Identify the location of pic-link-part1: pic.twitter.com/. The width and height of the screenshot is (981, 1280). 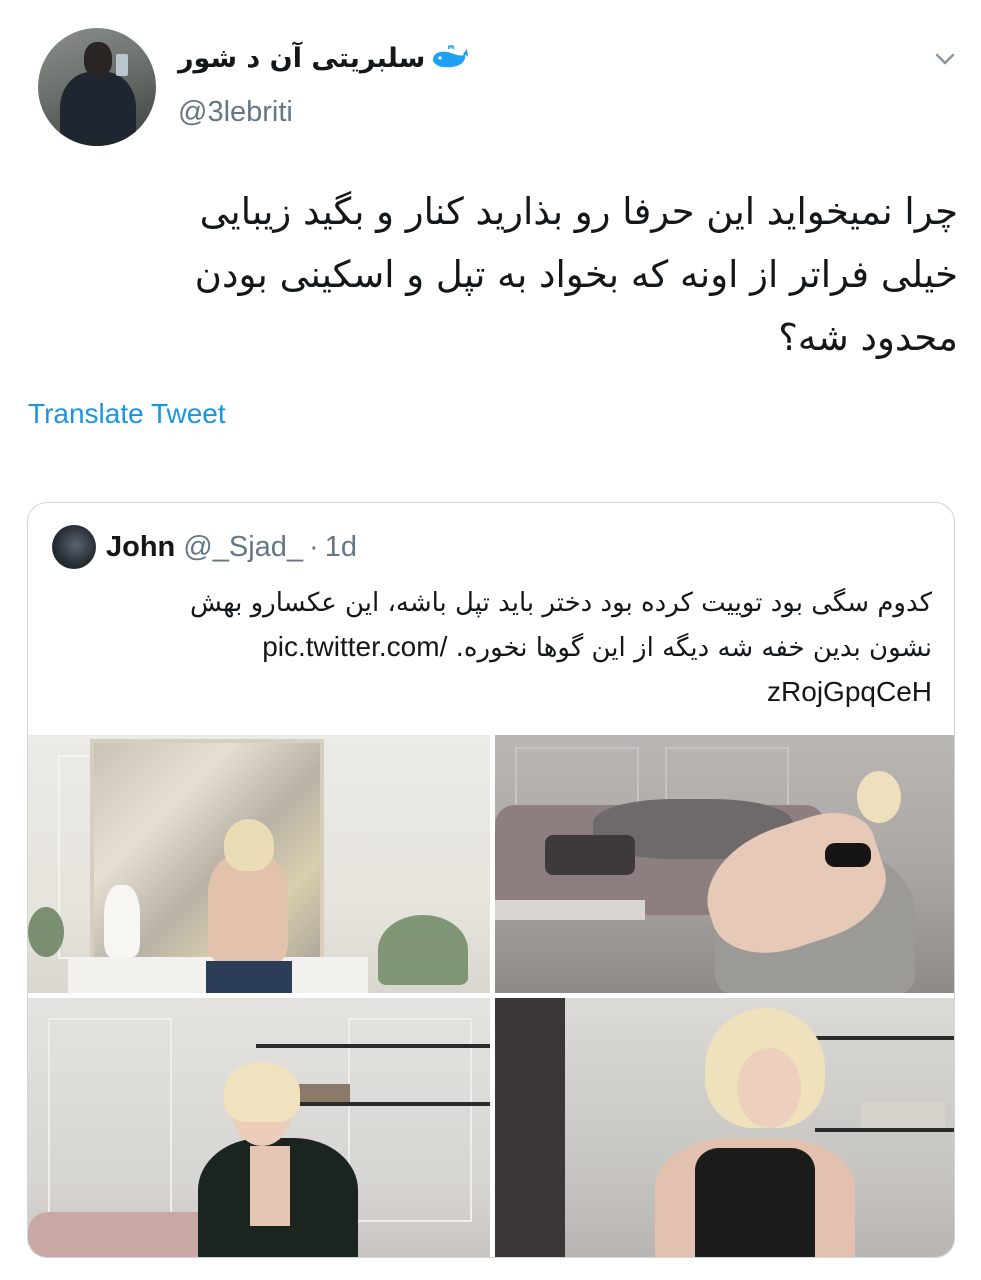
(354, 646).